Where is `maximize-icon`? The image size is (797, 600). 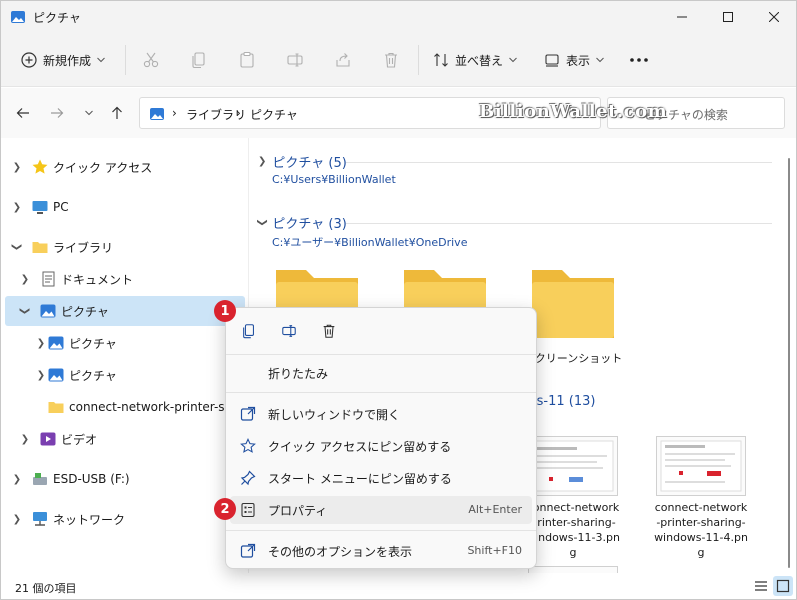 maximize-icon is located at coordinates (728, 17).